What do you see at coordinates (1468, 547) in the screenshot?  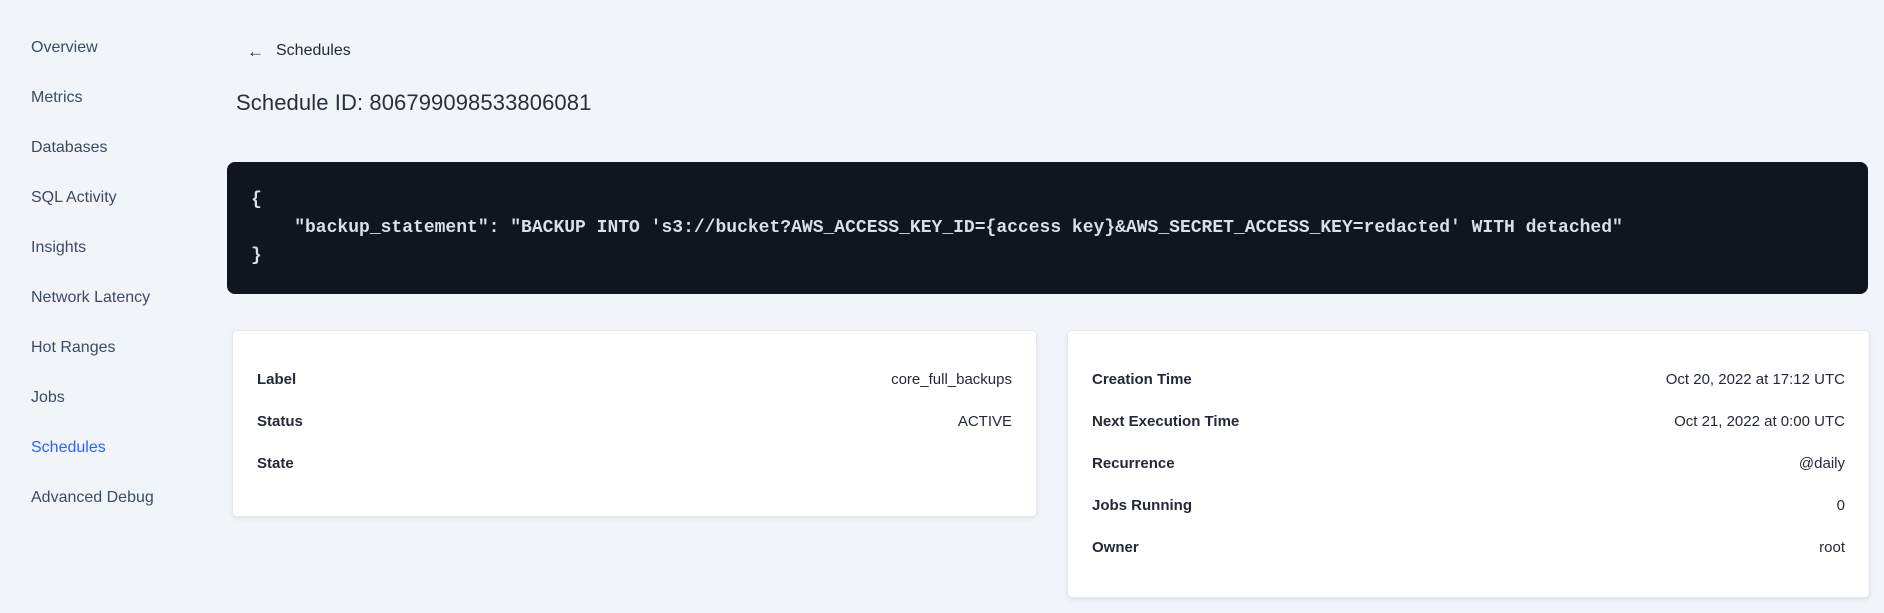 I see `detail-row-owner: Owner root` at bounding box center [1468, 547].